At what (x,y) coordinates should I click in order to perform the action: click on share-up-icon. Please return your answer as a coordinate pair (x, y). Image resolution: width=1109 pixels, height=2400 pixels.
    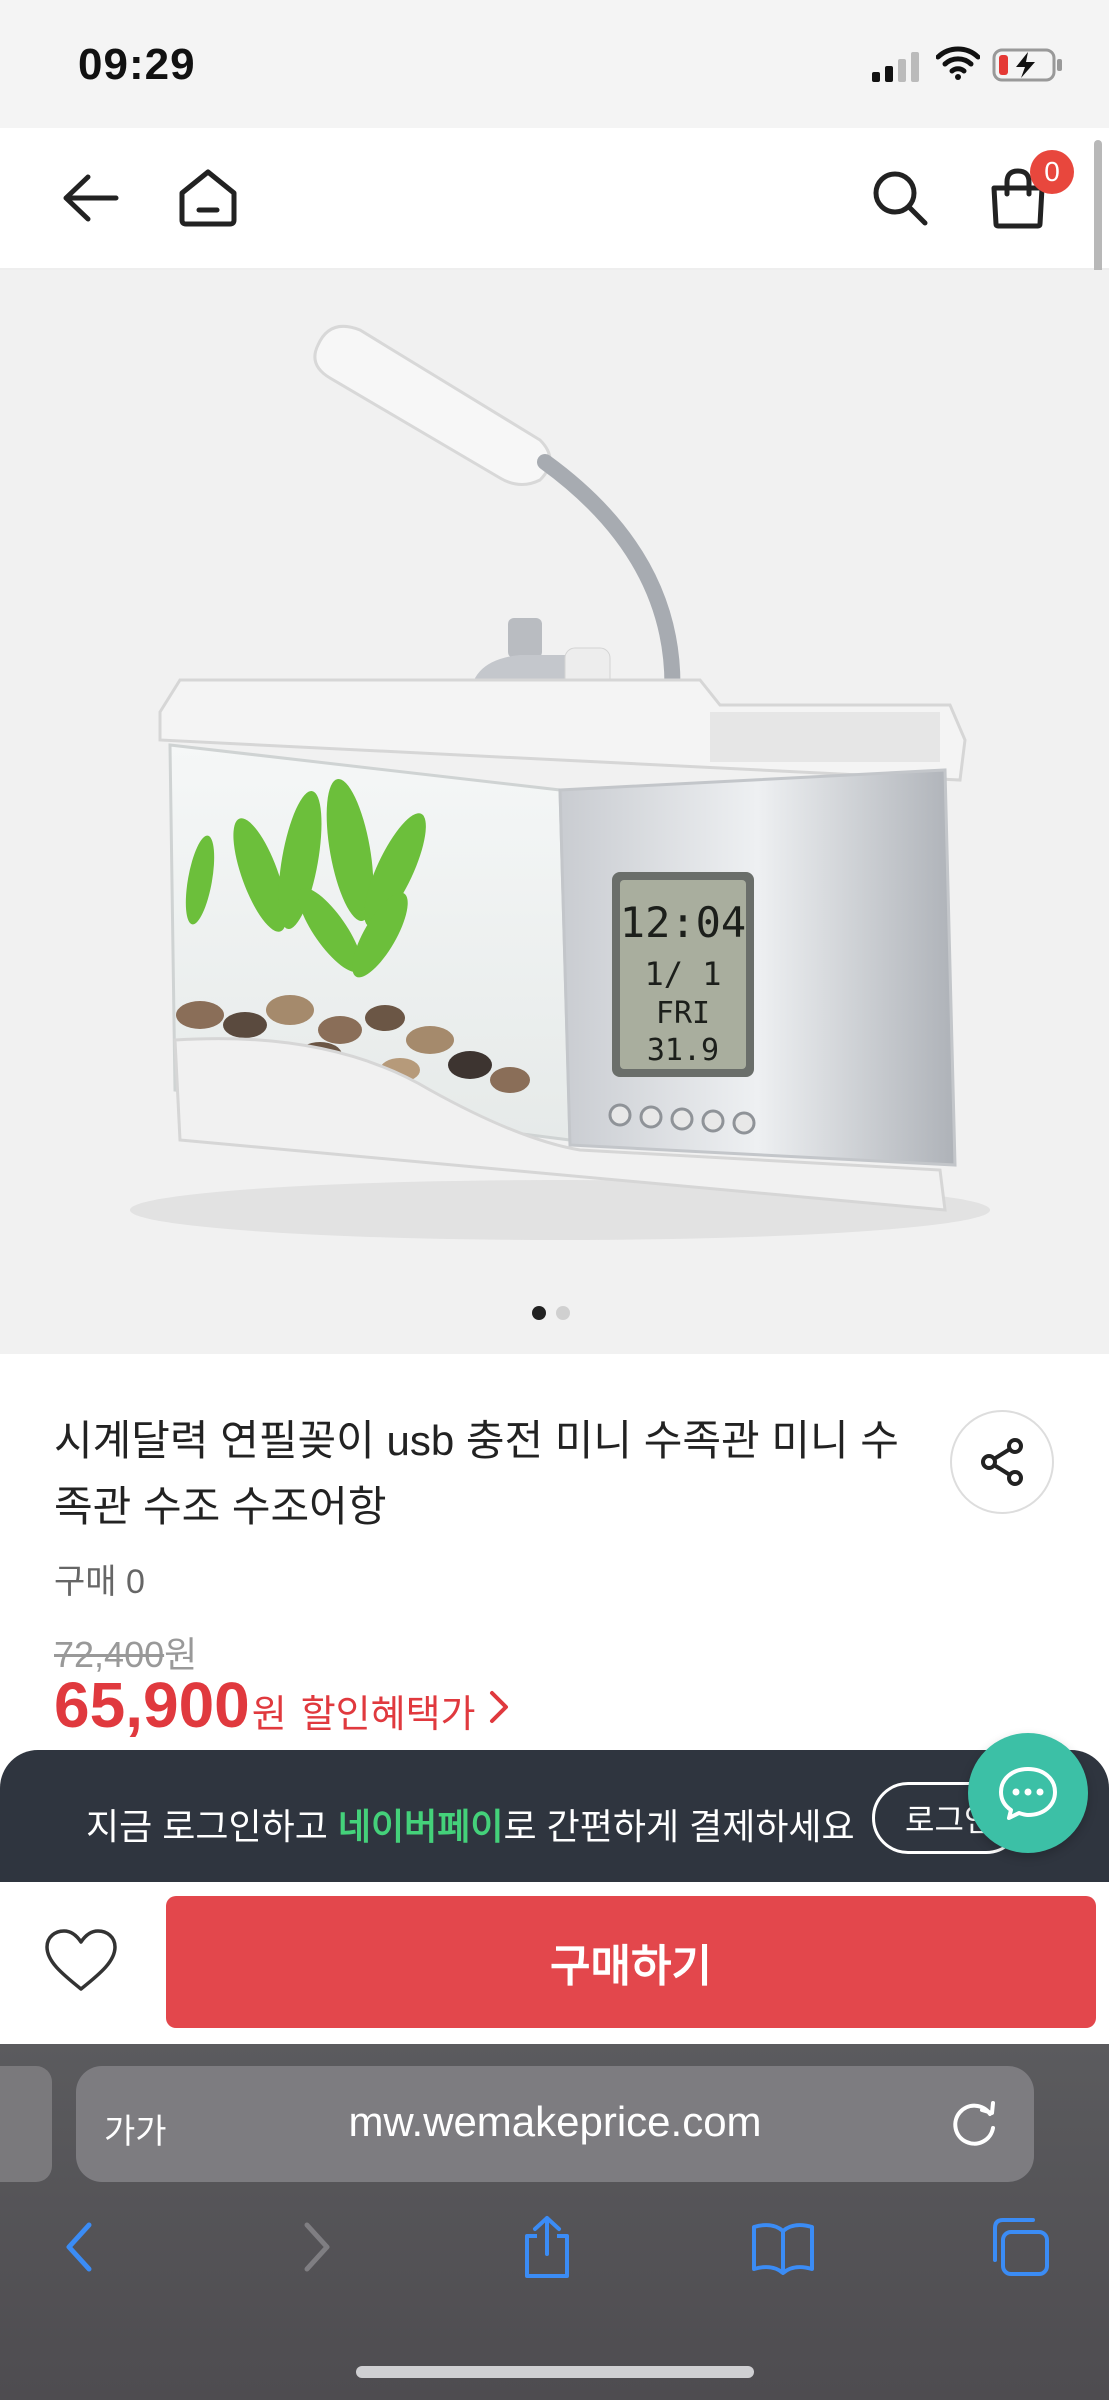
    Looking at the image, I should click on (547, 2247).